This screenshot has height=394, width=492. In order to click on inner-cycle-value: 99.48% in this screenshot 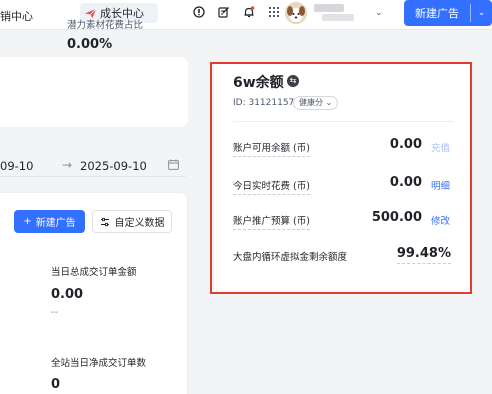, I will do `click(423, 255)`.